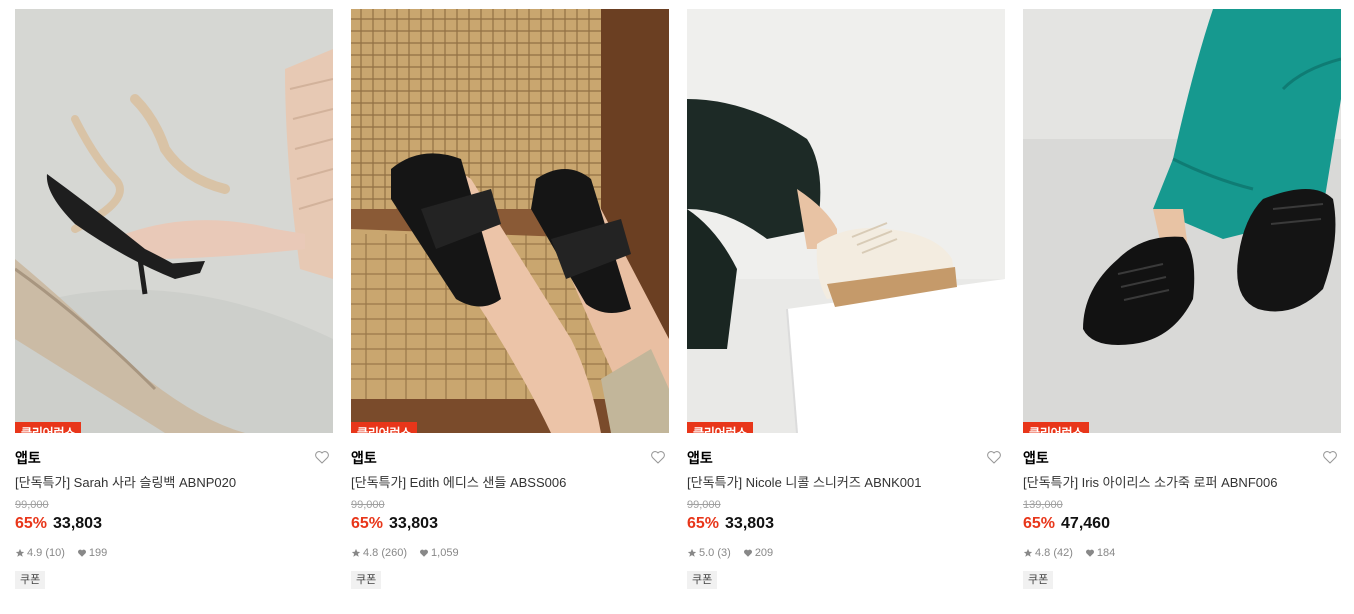  I want to click on review-count: (3), so click(724, 553).